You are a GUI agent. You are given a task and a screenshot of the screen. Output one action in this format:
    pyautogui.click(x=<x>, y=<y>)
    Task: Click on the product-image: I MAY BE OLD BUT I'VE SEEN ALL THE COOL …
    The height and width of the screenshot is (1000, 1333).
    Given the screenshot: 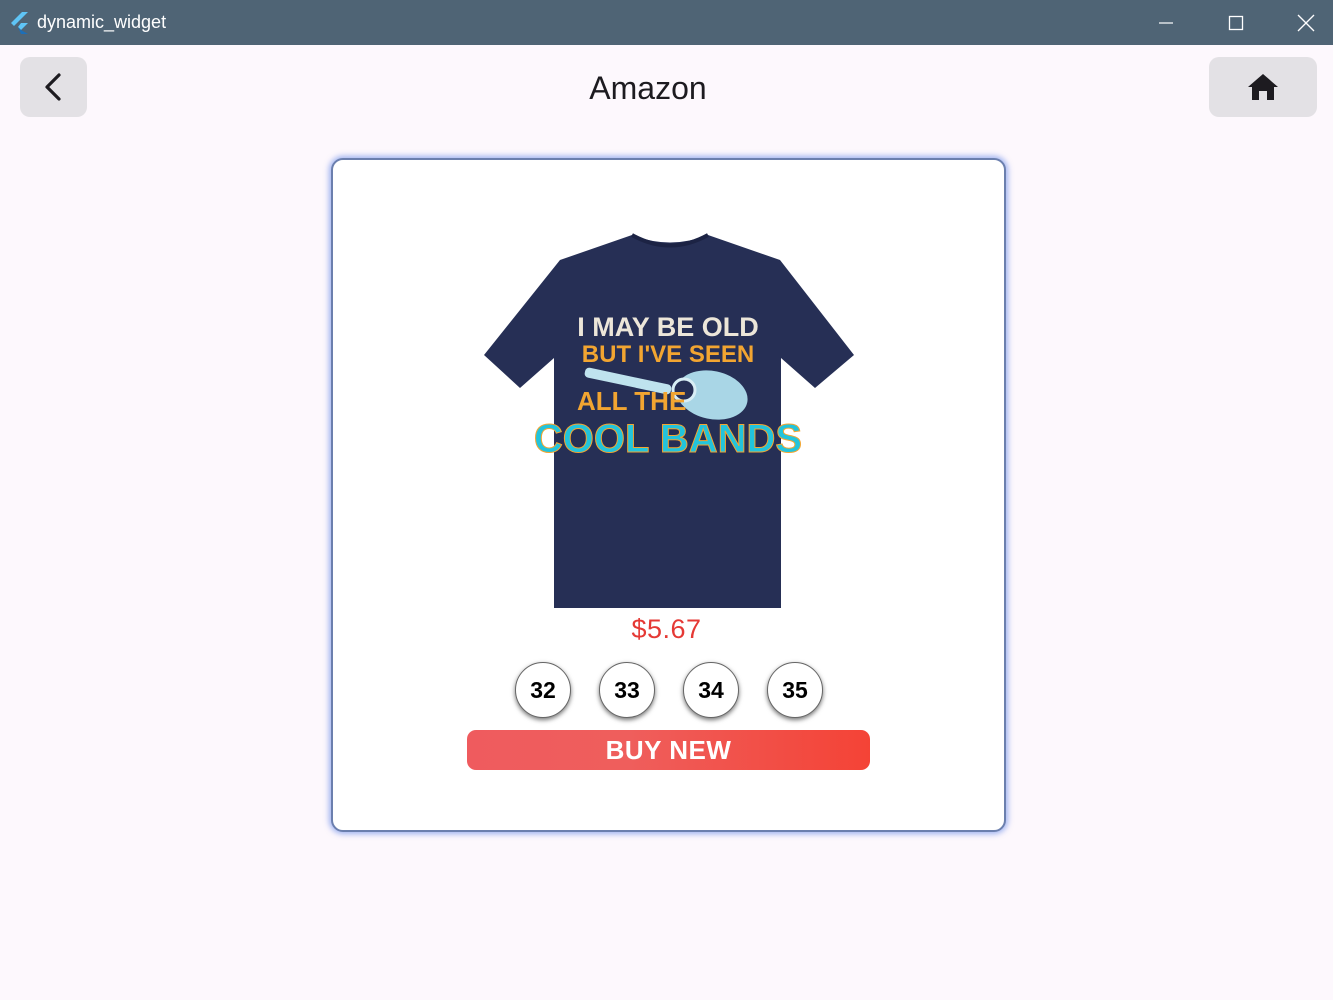 What is the action you would take?
    pyautogui.click(x=670, y=422)
    